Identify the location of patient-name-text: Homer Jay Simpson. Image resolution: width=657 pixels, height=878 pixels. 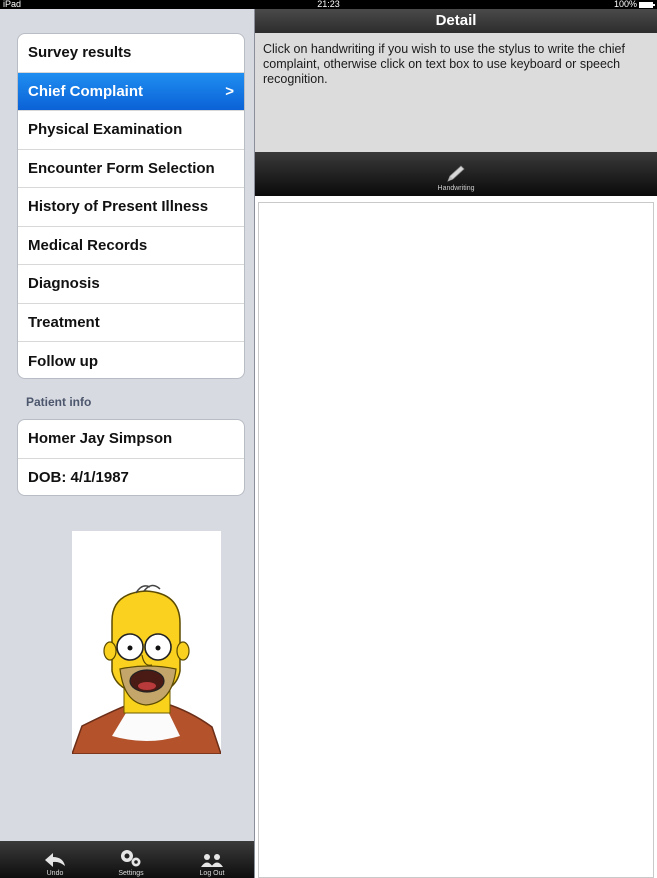
(100, 439).